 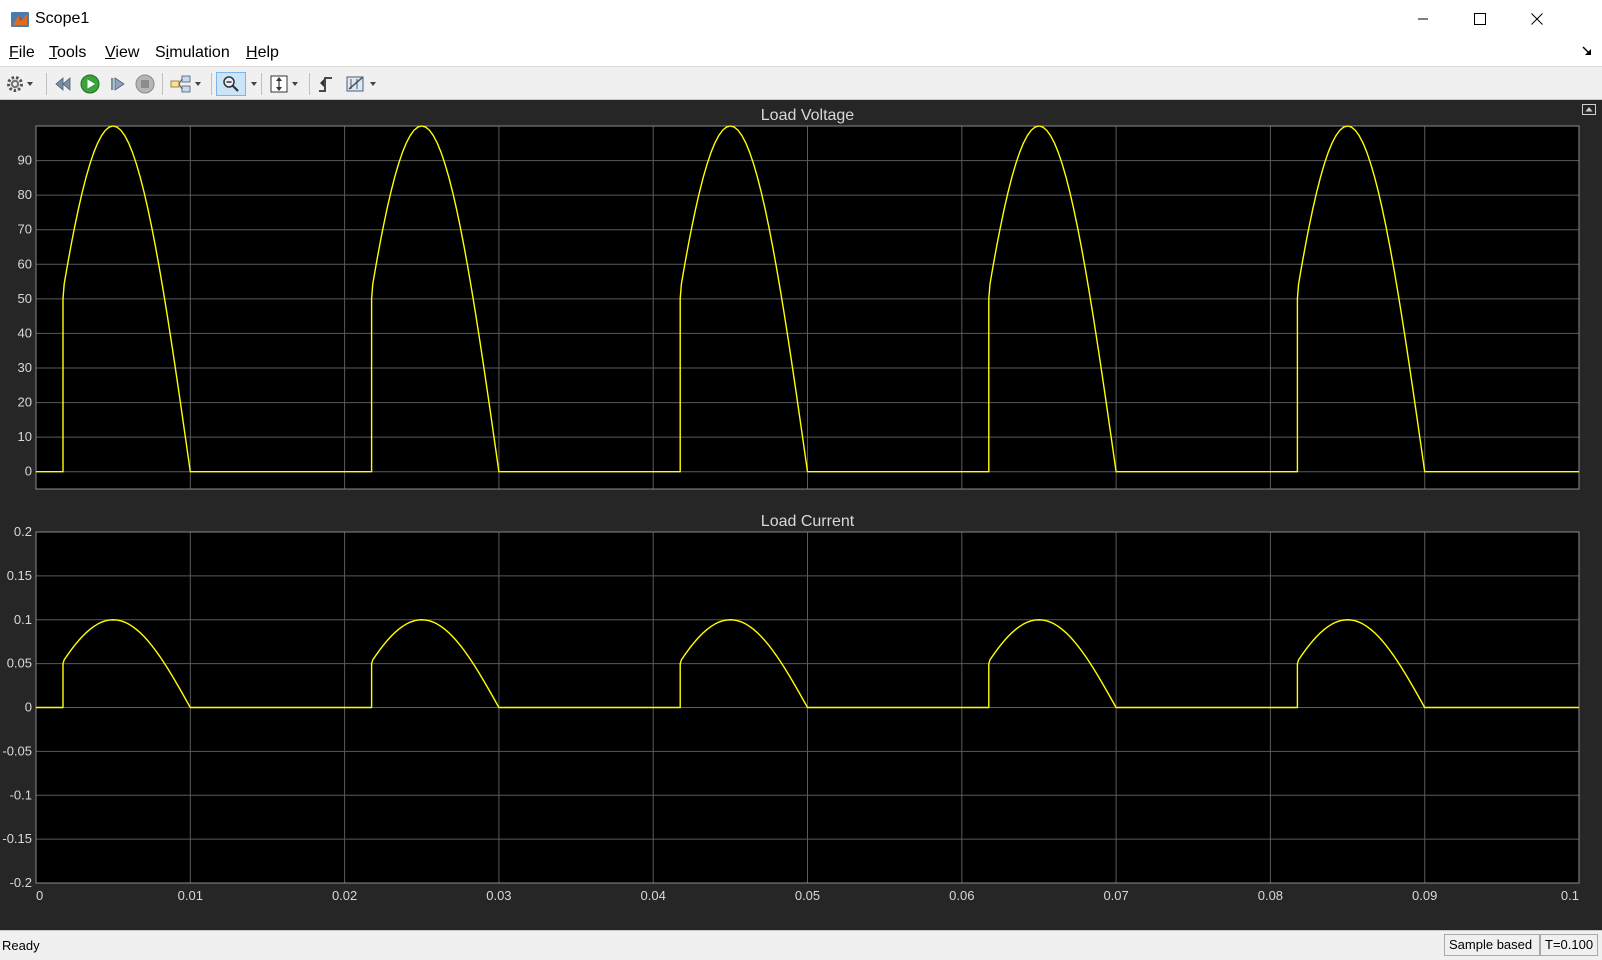 I want to click on menu-simulation-label: mulation, so click(x=199, y=52).